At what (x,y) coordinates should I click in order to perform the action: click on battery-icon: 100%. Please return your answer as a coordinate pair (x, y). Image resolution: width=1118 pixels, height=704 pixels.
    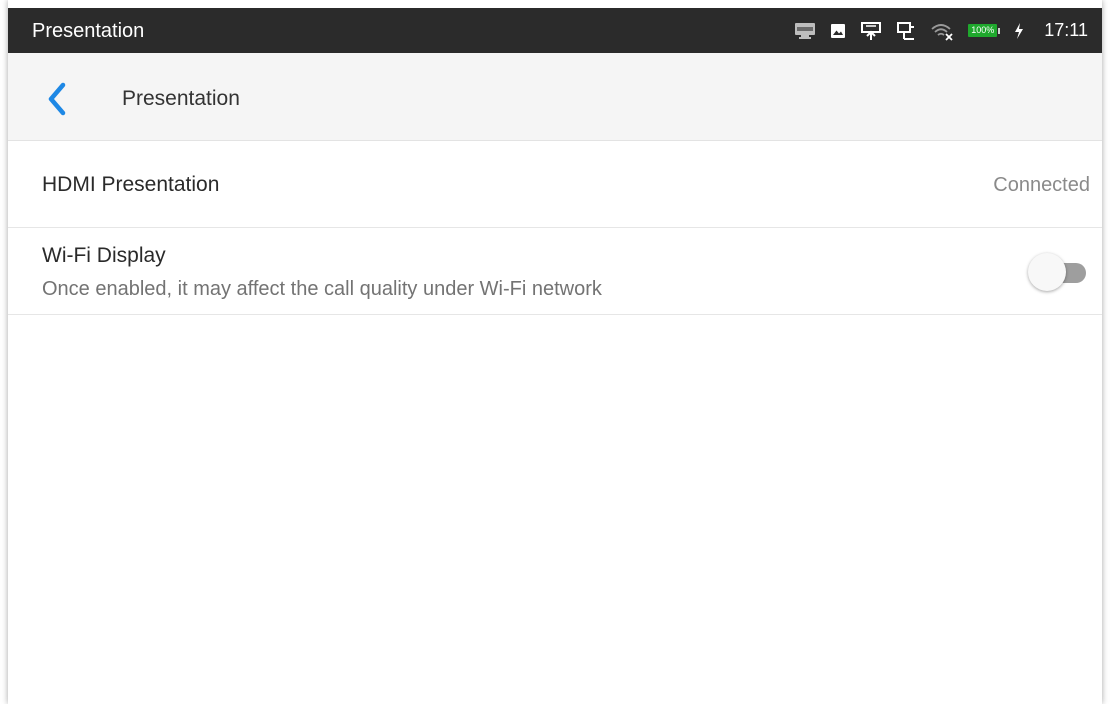
    Looking at the image, I should click on (984, 30).